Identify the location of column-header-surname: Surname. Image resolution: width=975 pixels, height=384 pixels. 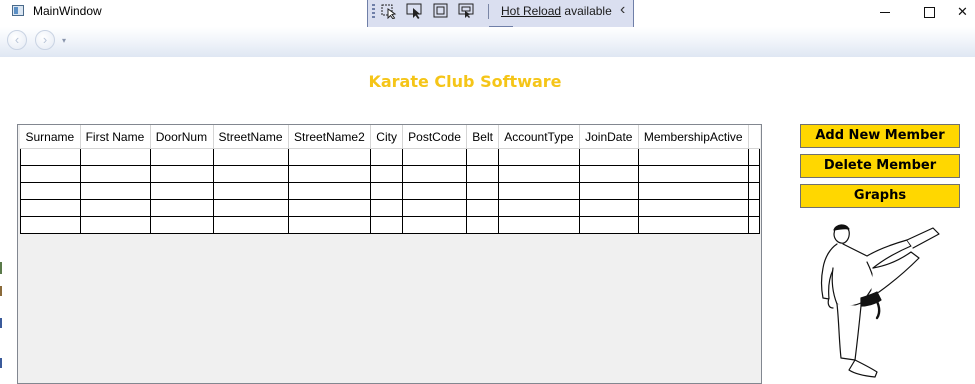
(50, 137).